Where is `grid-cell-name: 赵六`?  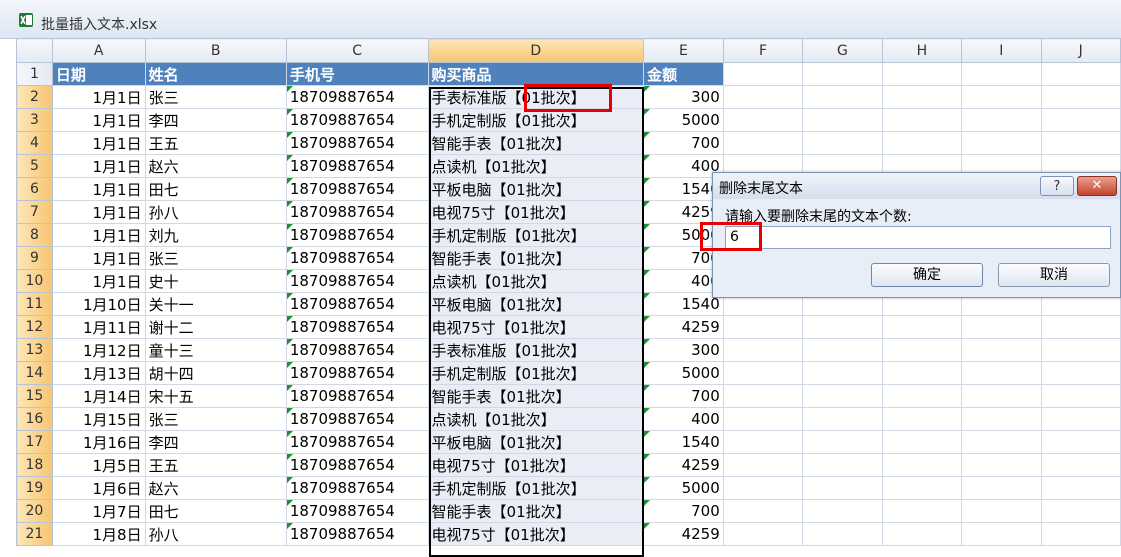
grid-cell-name: 赵六 is located at coordinates (215, 488).